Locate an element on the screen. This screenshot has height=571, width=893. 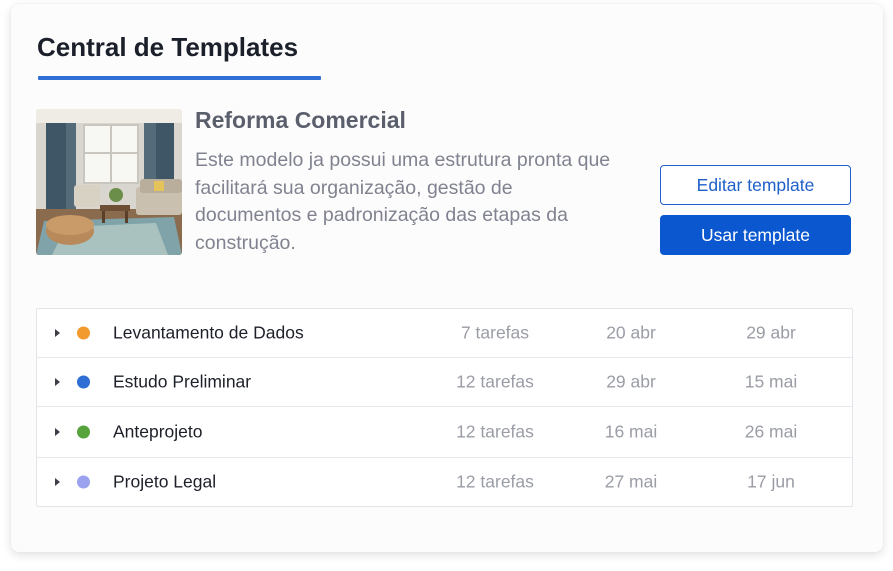
living-room-photo-icon is located at coordinates (109, 182).